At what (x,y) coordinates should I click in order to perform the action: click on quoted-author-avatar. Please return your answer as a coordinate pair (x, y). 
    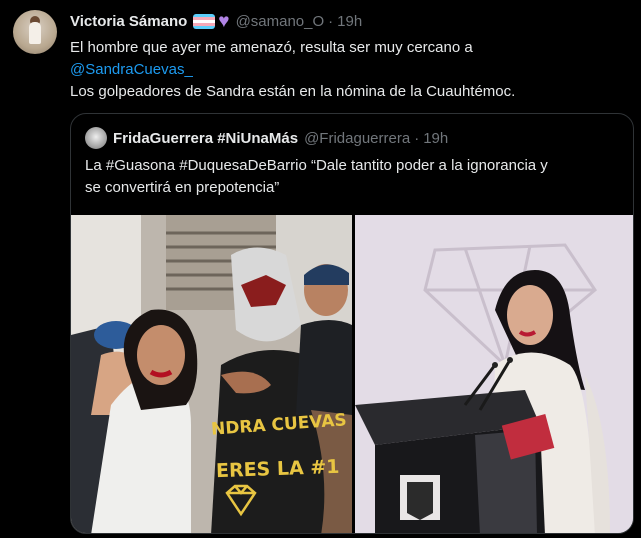
    Looking at the image, I should click on (96, 138).